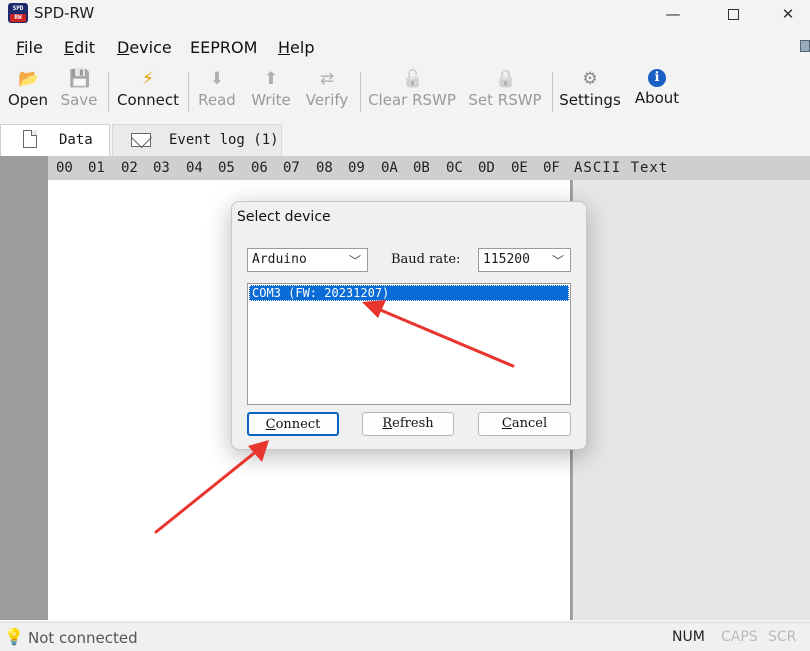  What do you see at coordinates (14, 636) in the screenshot?
I see `lightbulb-icon: 💡` at bounding box center [14, 636].